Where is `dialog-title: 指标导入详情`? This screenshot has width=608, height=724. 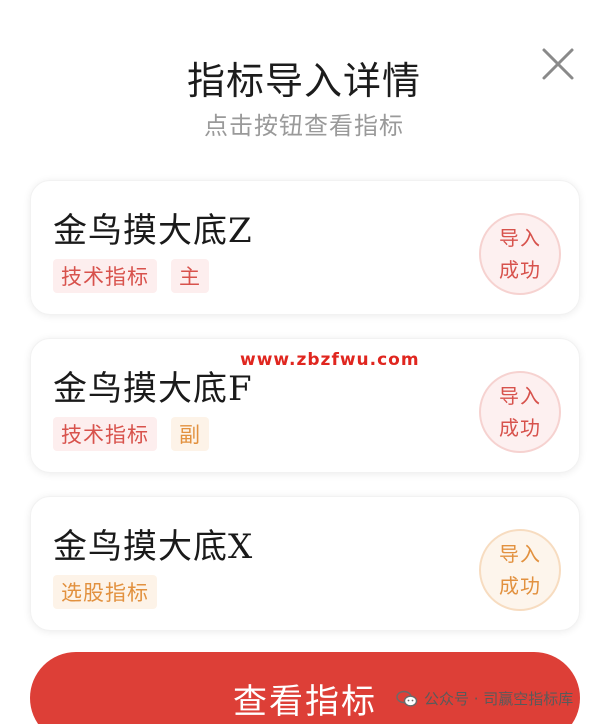 dialog-title: 指标导入详情 is located at coordinates (303, 81).